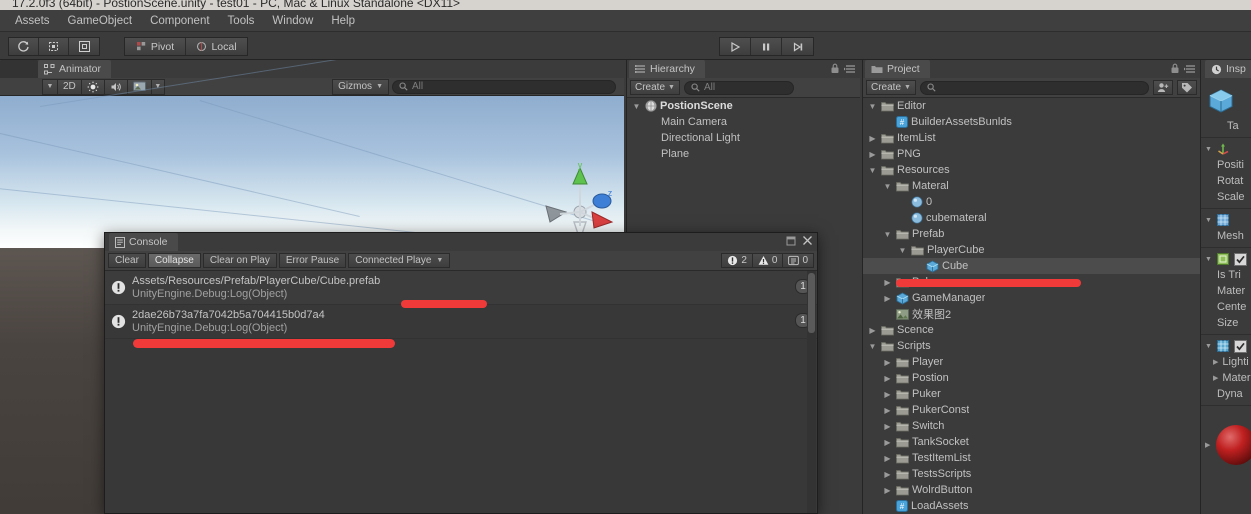  What do you see at coordinates (766, 46) in the screenshot?
I see `pause-button` at bounding box center [766, 46].